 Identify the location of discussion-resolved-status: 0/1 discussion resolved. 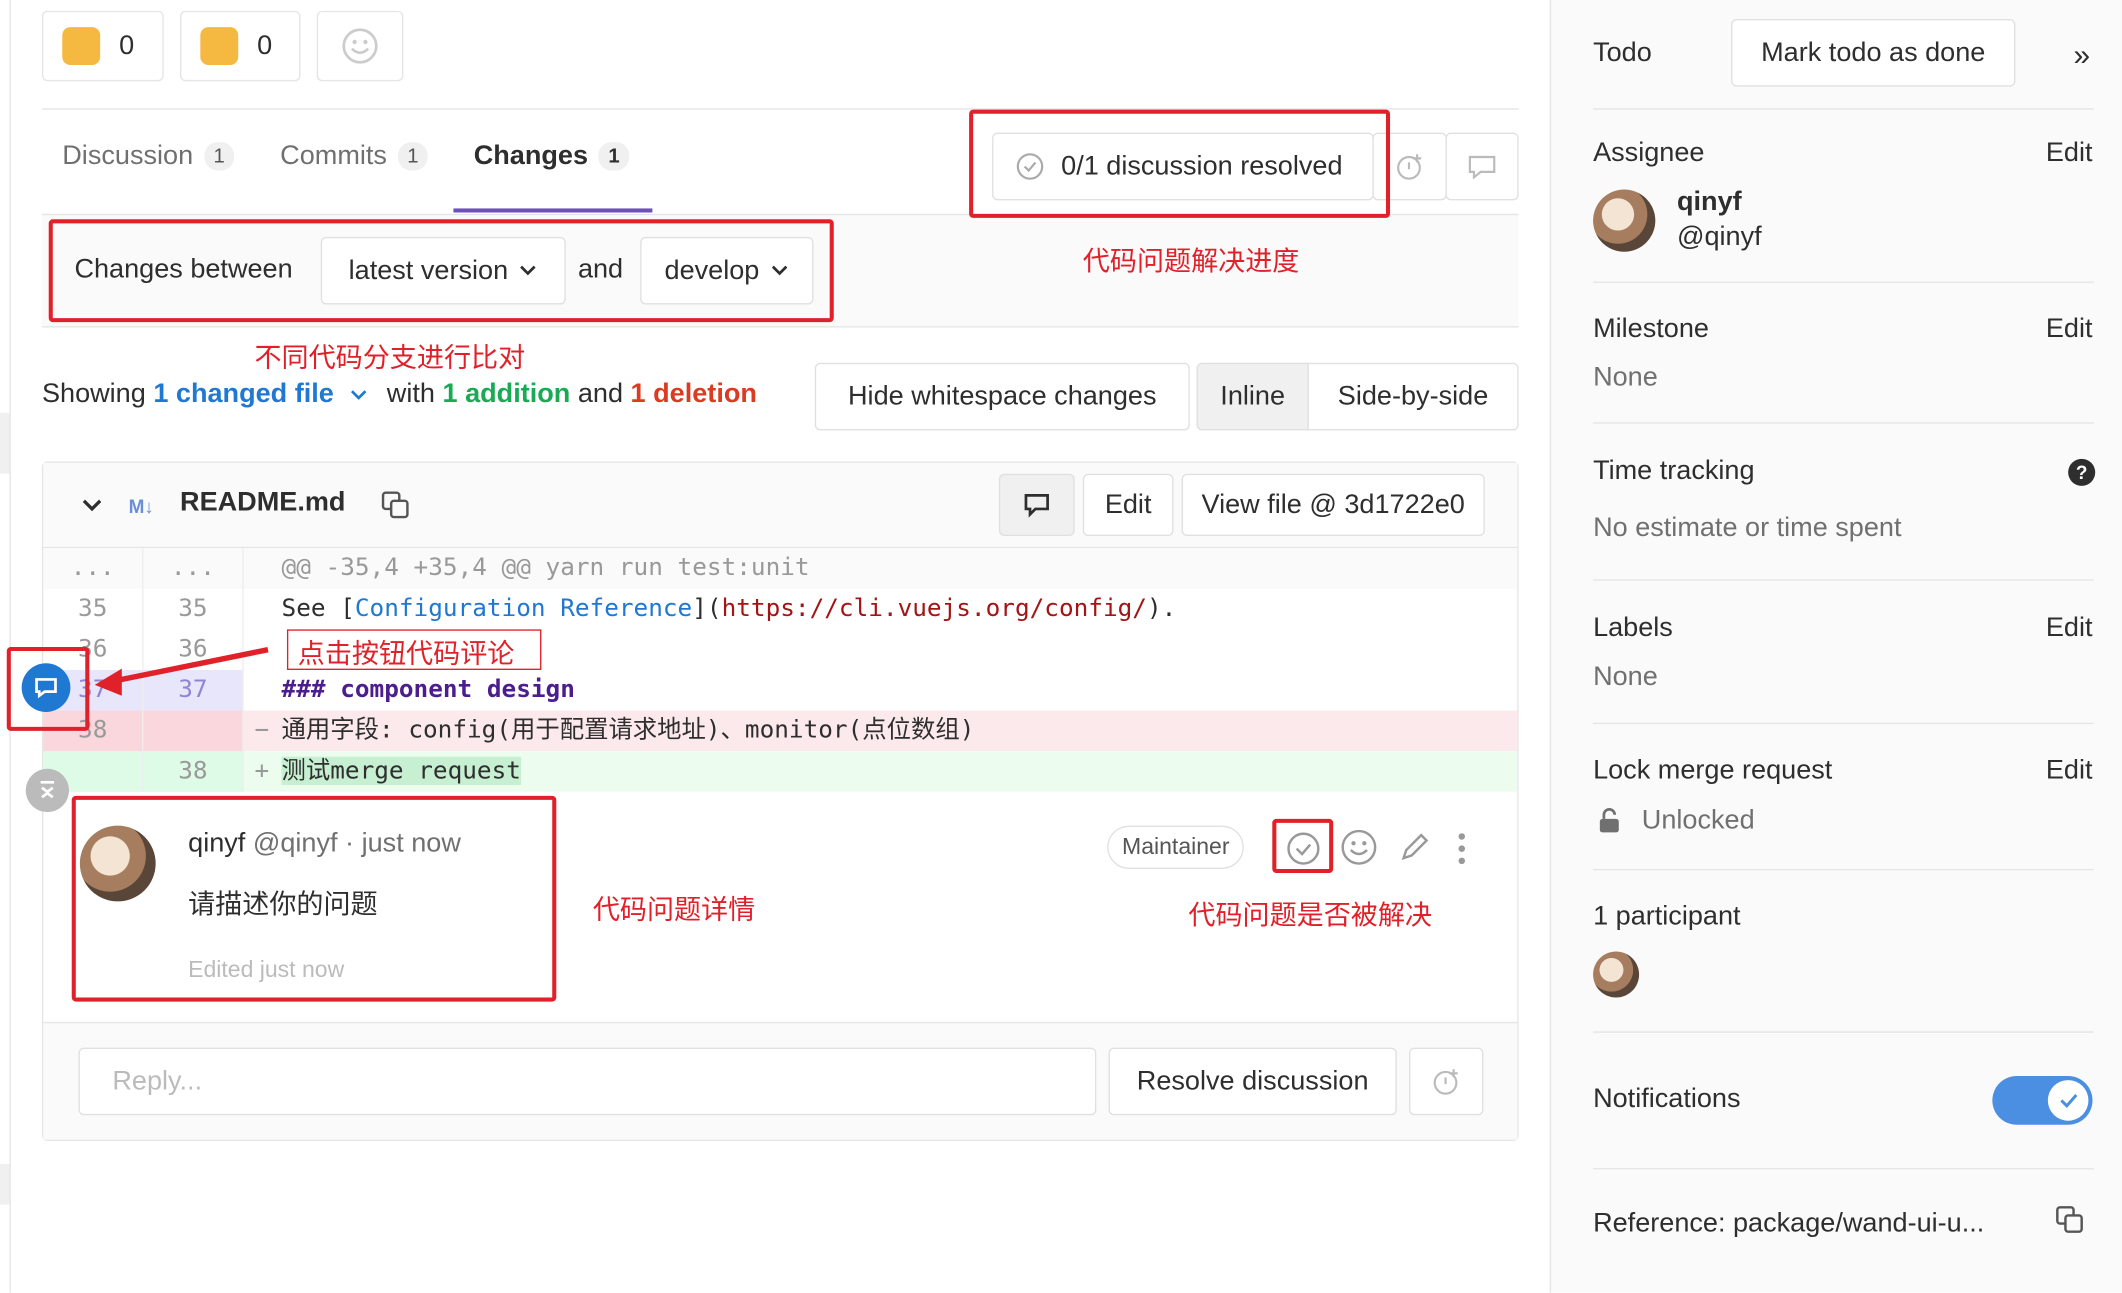
(1183, 166).